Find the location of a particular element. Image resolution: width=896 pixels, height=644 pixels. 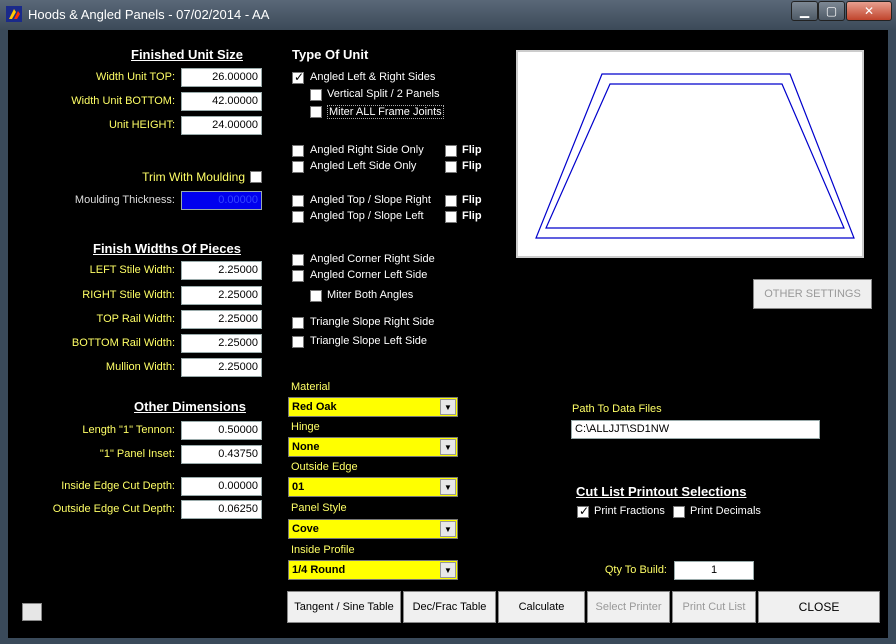

vertical-split-label: Vertical Split / 2 Panels is located at coordinates (383, 94).